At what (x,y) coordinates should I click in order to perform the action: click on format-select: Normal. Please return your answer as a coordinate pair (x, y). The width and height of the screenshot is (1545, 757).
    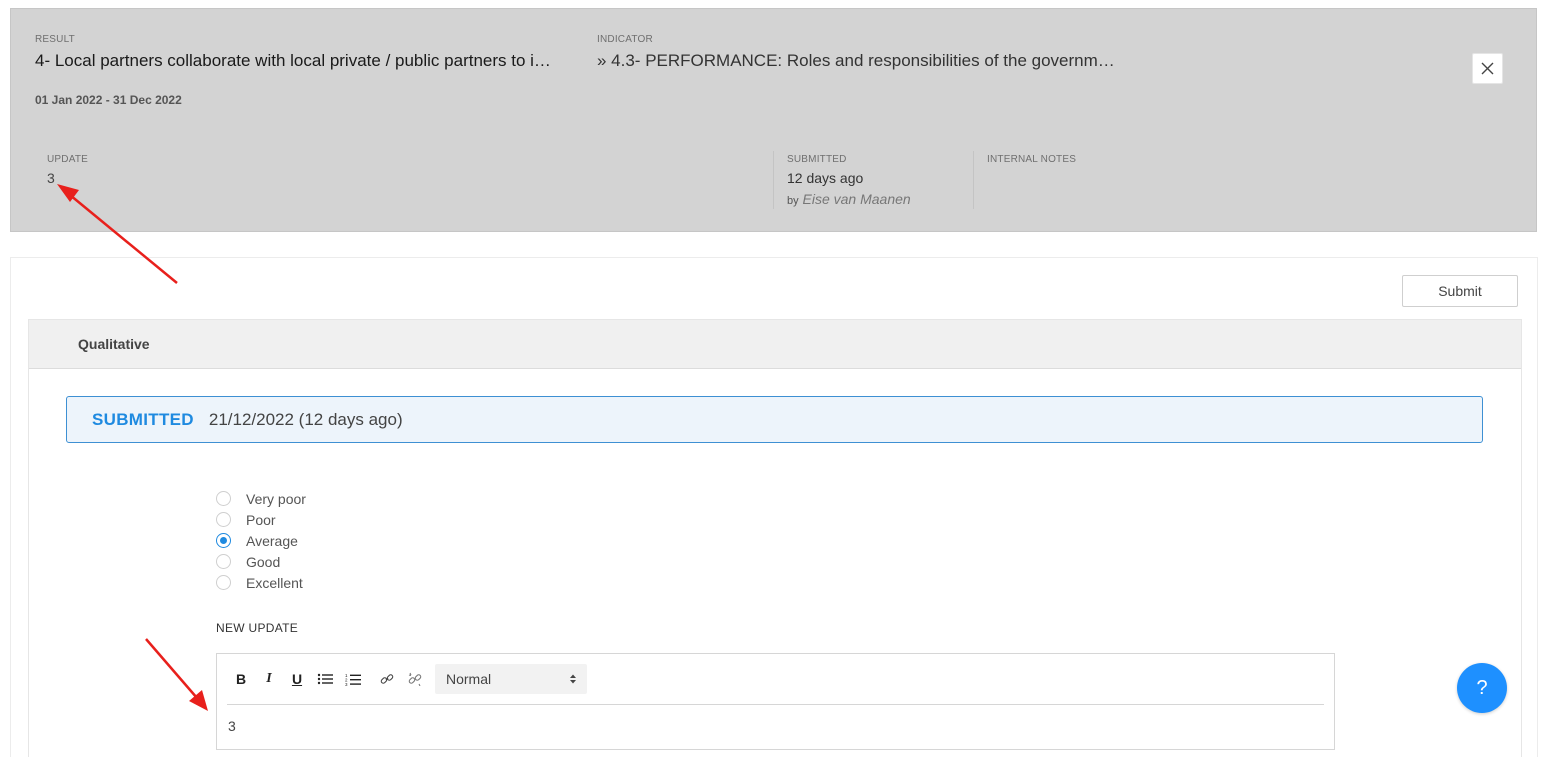
    Looking at the image, I should click on (511, 679).